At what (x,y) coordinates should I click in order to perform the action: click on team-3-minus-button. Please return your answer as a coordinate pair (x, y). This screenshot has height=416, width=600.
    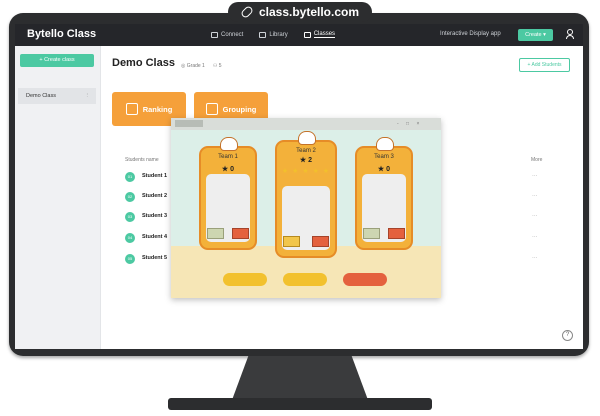
    Looking at the image, I should click on (371, 233).